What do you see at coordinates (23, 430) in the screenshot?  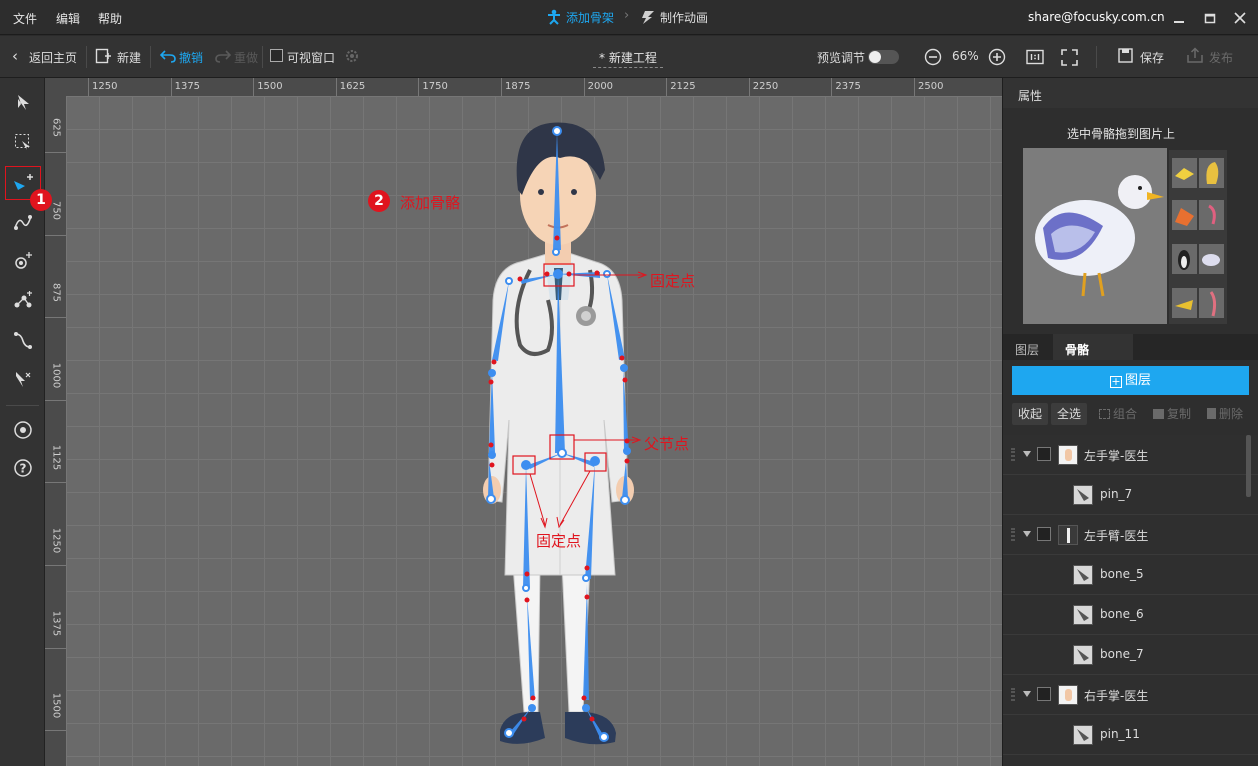 I see `visibility-tool` at bounding box center [23, 430].